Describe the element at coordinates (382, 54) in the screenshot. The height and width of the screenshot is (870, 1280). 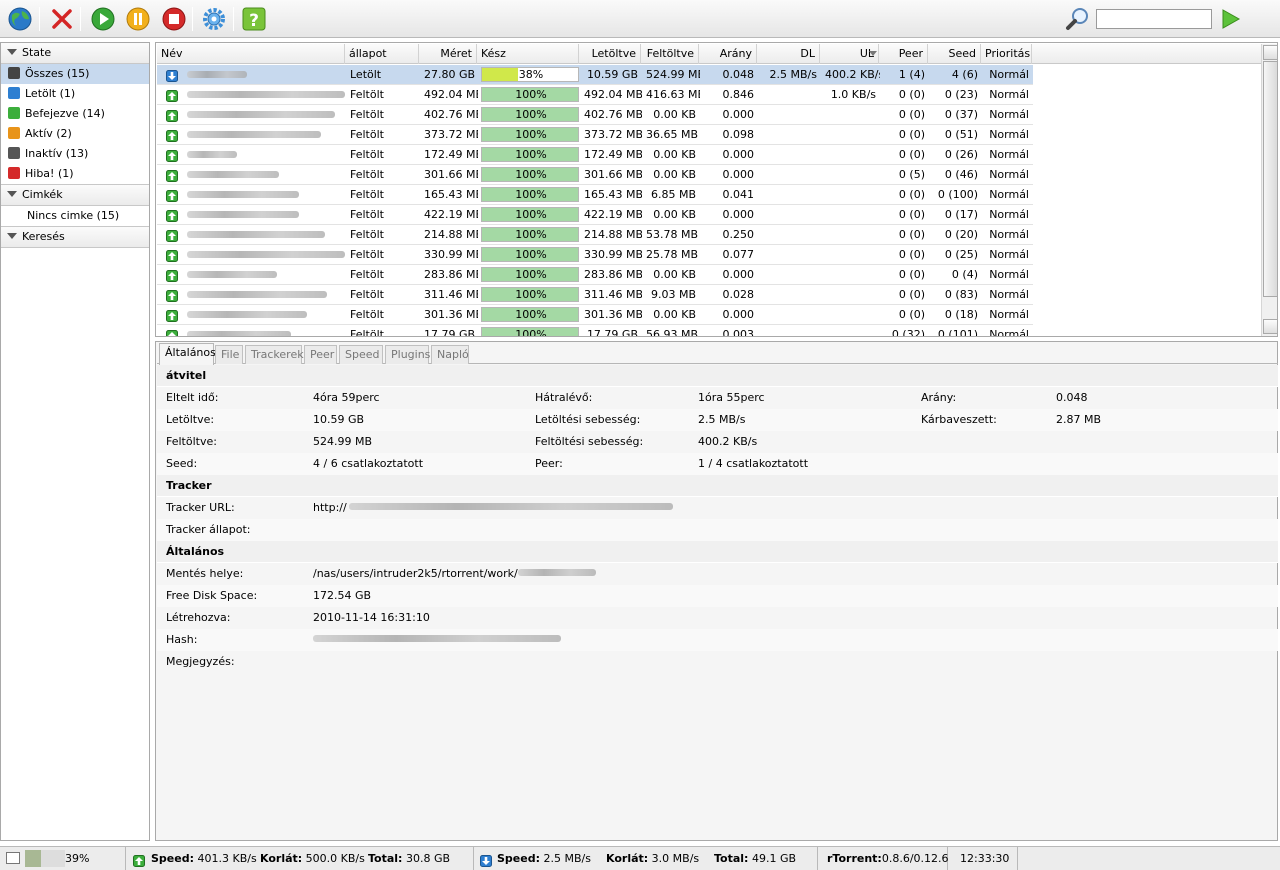
I see `column-header: állapot` at that location.